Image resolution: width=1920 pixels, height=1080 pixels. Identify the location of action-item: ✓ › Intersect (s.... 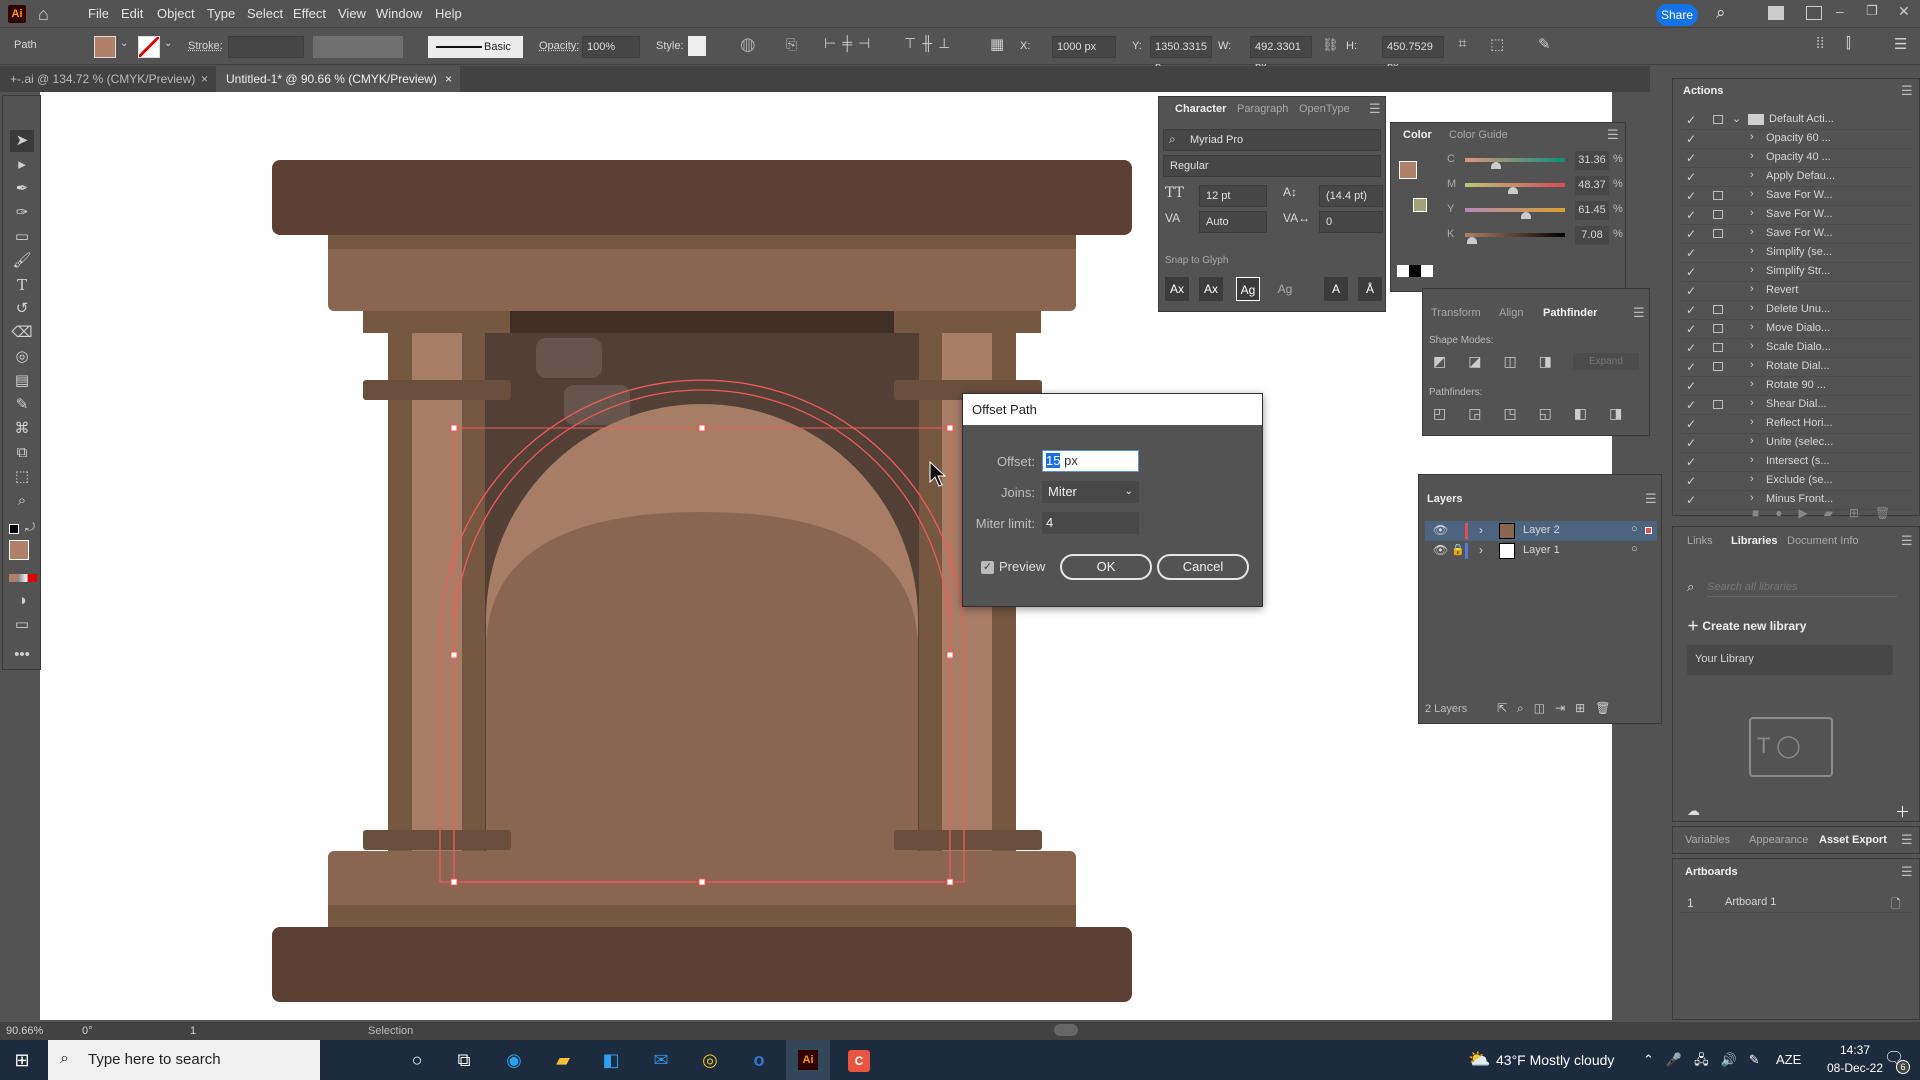
(1796, 462).